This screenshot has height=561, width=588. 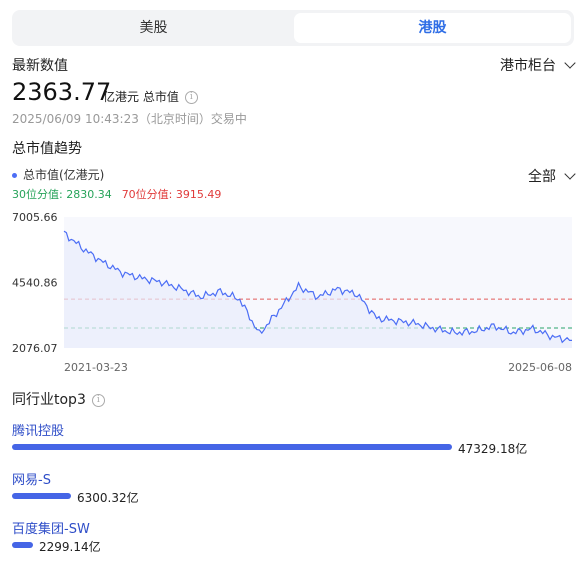 I want to click on peer-value: 47329.18亿, so click(x=493, y=449).